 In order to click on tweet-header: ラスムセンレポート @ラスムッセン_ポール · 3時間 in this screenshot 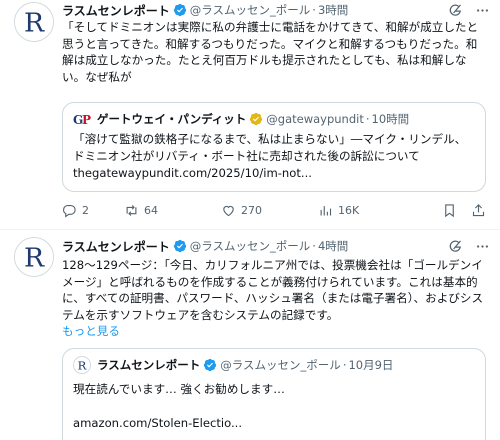, I will do `click(276, 10)`.